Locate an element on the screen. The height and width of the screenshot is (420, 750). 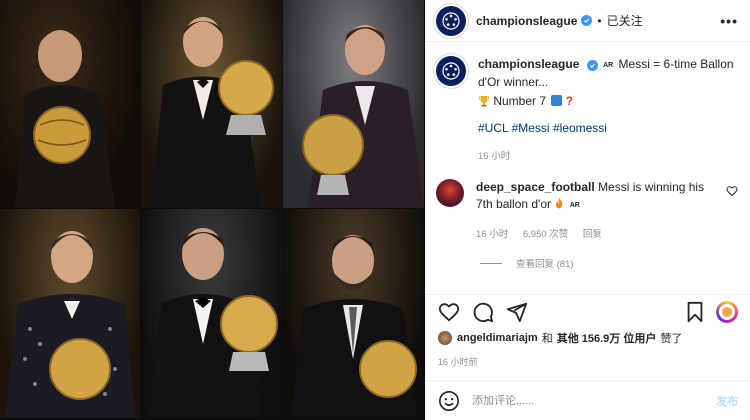
view-replies: 查看回复 (81) is located at coordinates (609, 263).